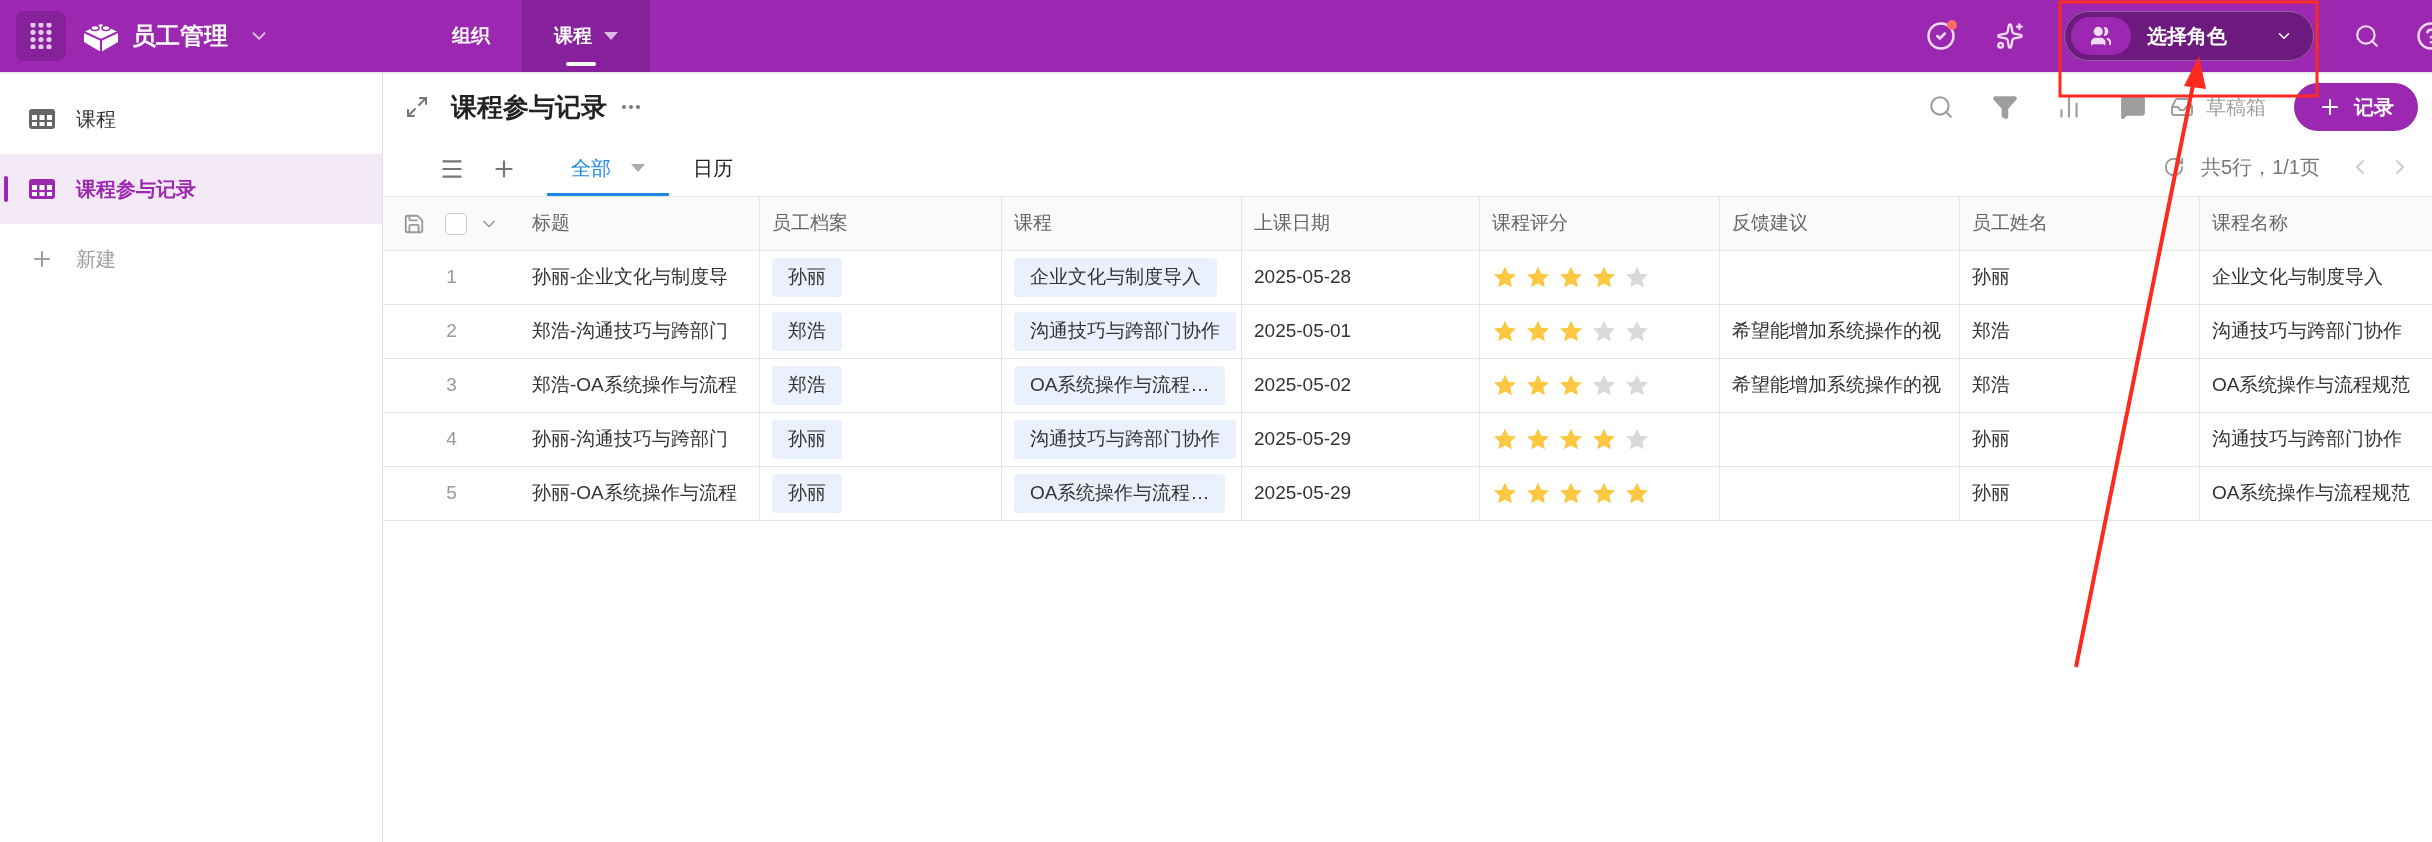  Describe the element at coordinates (456, 223) in the screenshot. I see `select-all-checkbox` at that location.